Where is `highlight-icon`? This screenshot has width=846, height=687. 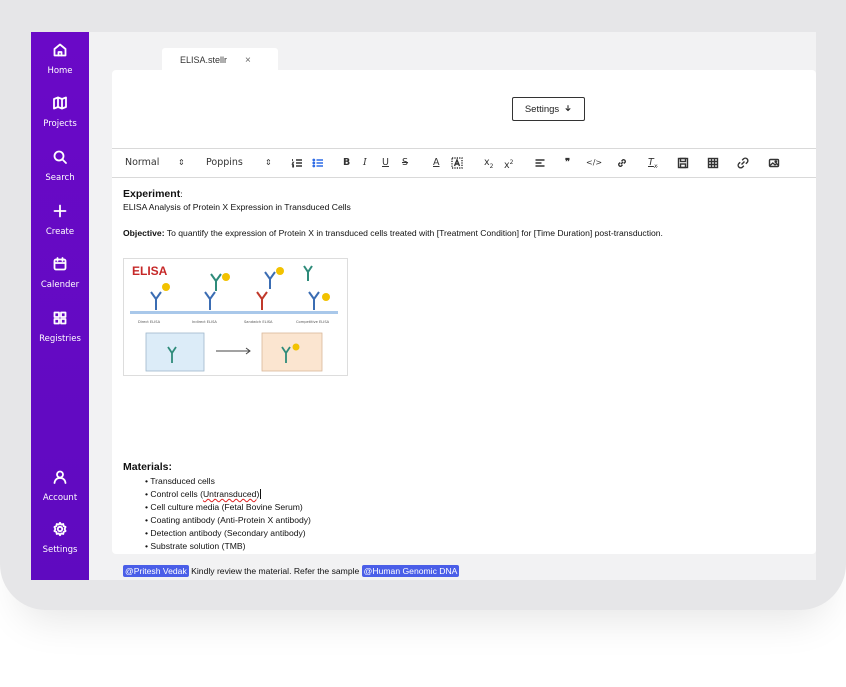
highlight-icon is located at coordinates (457, 165).